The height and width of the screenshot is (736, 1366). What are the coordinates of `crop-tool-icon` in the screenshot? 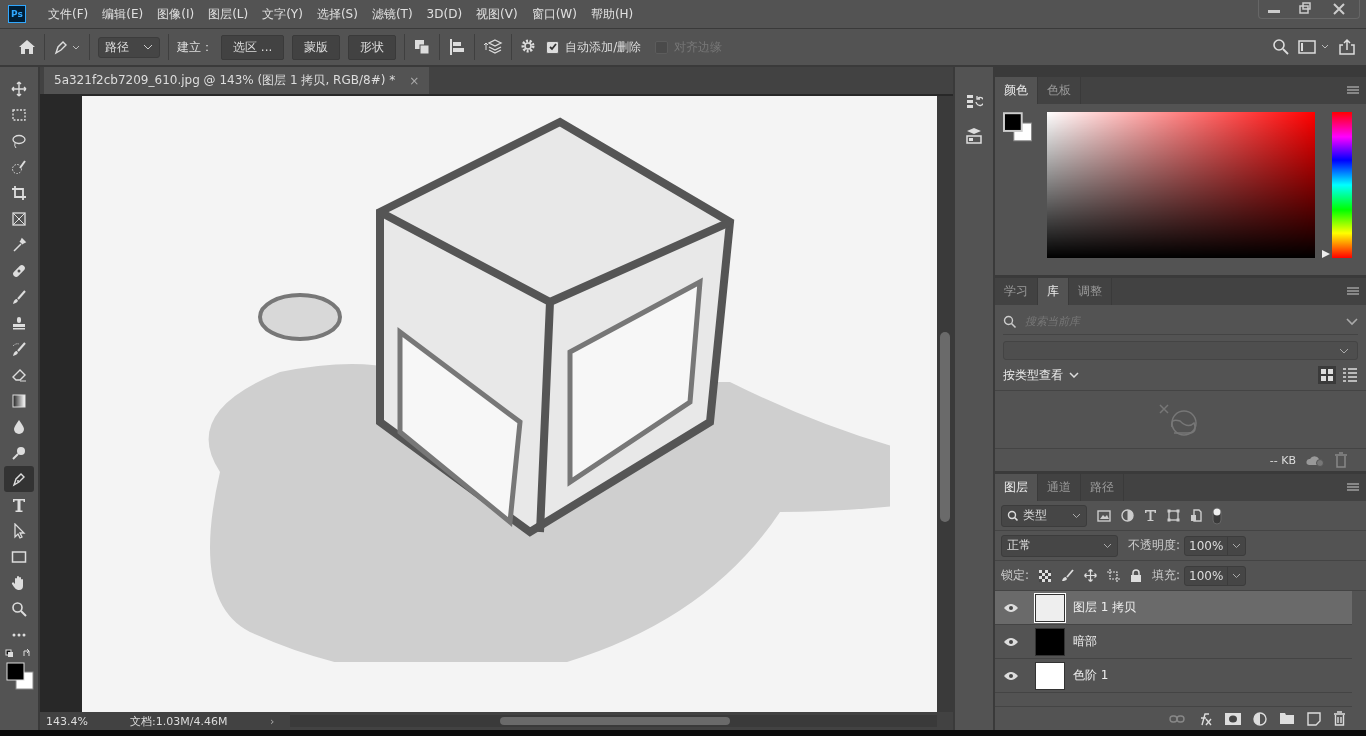 It's located at (19, 193).